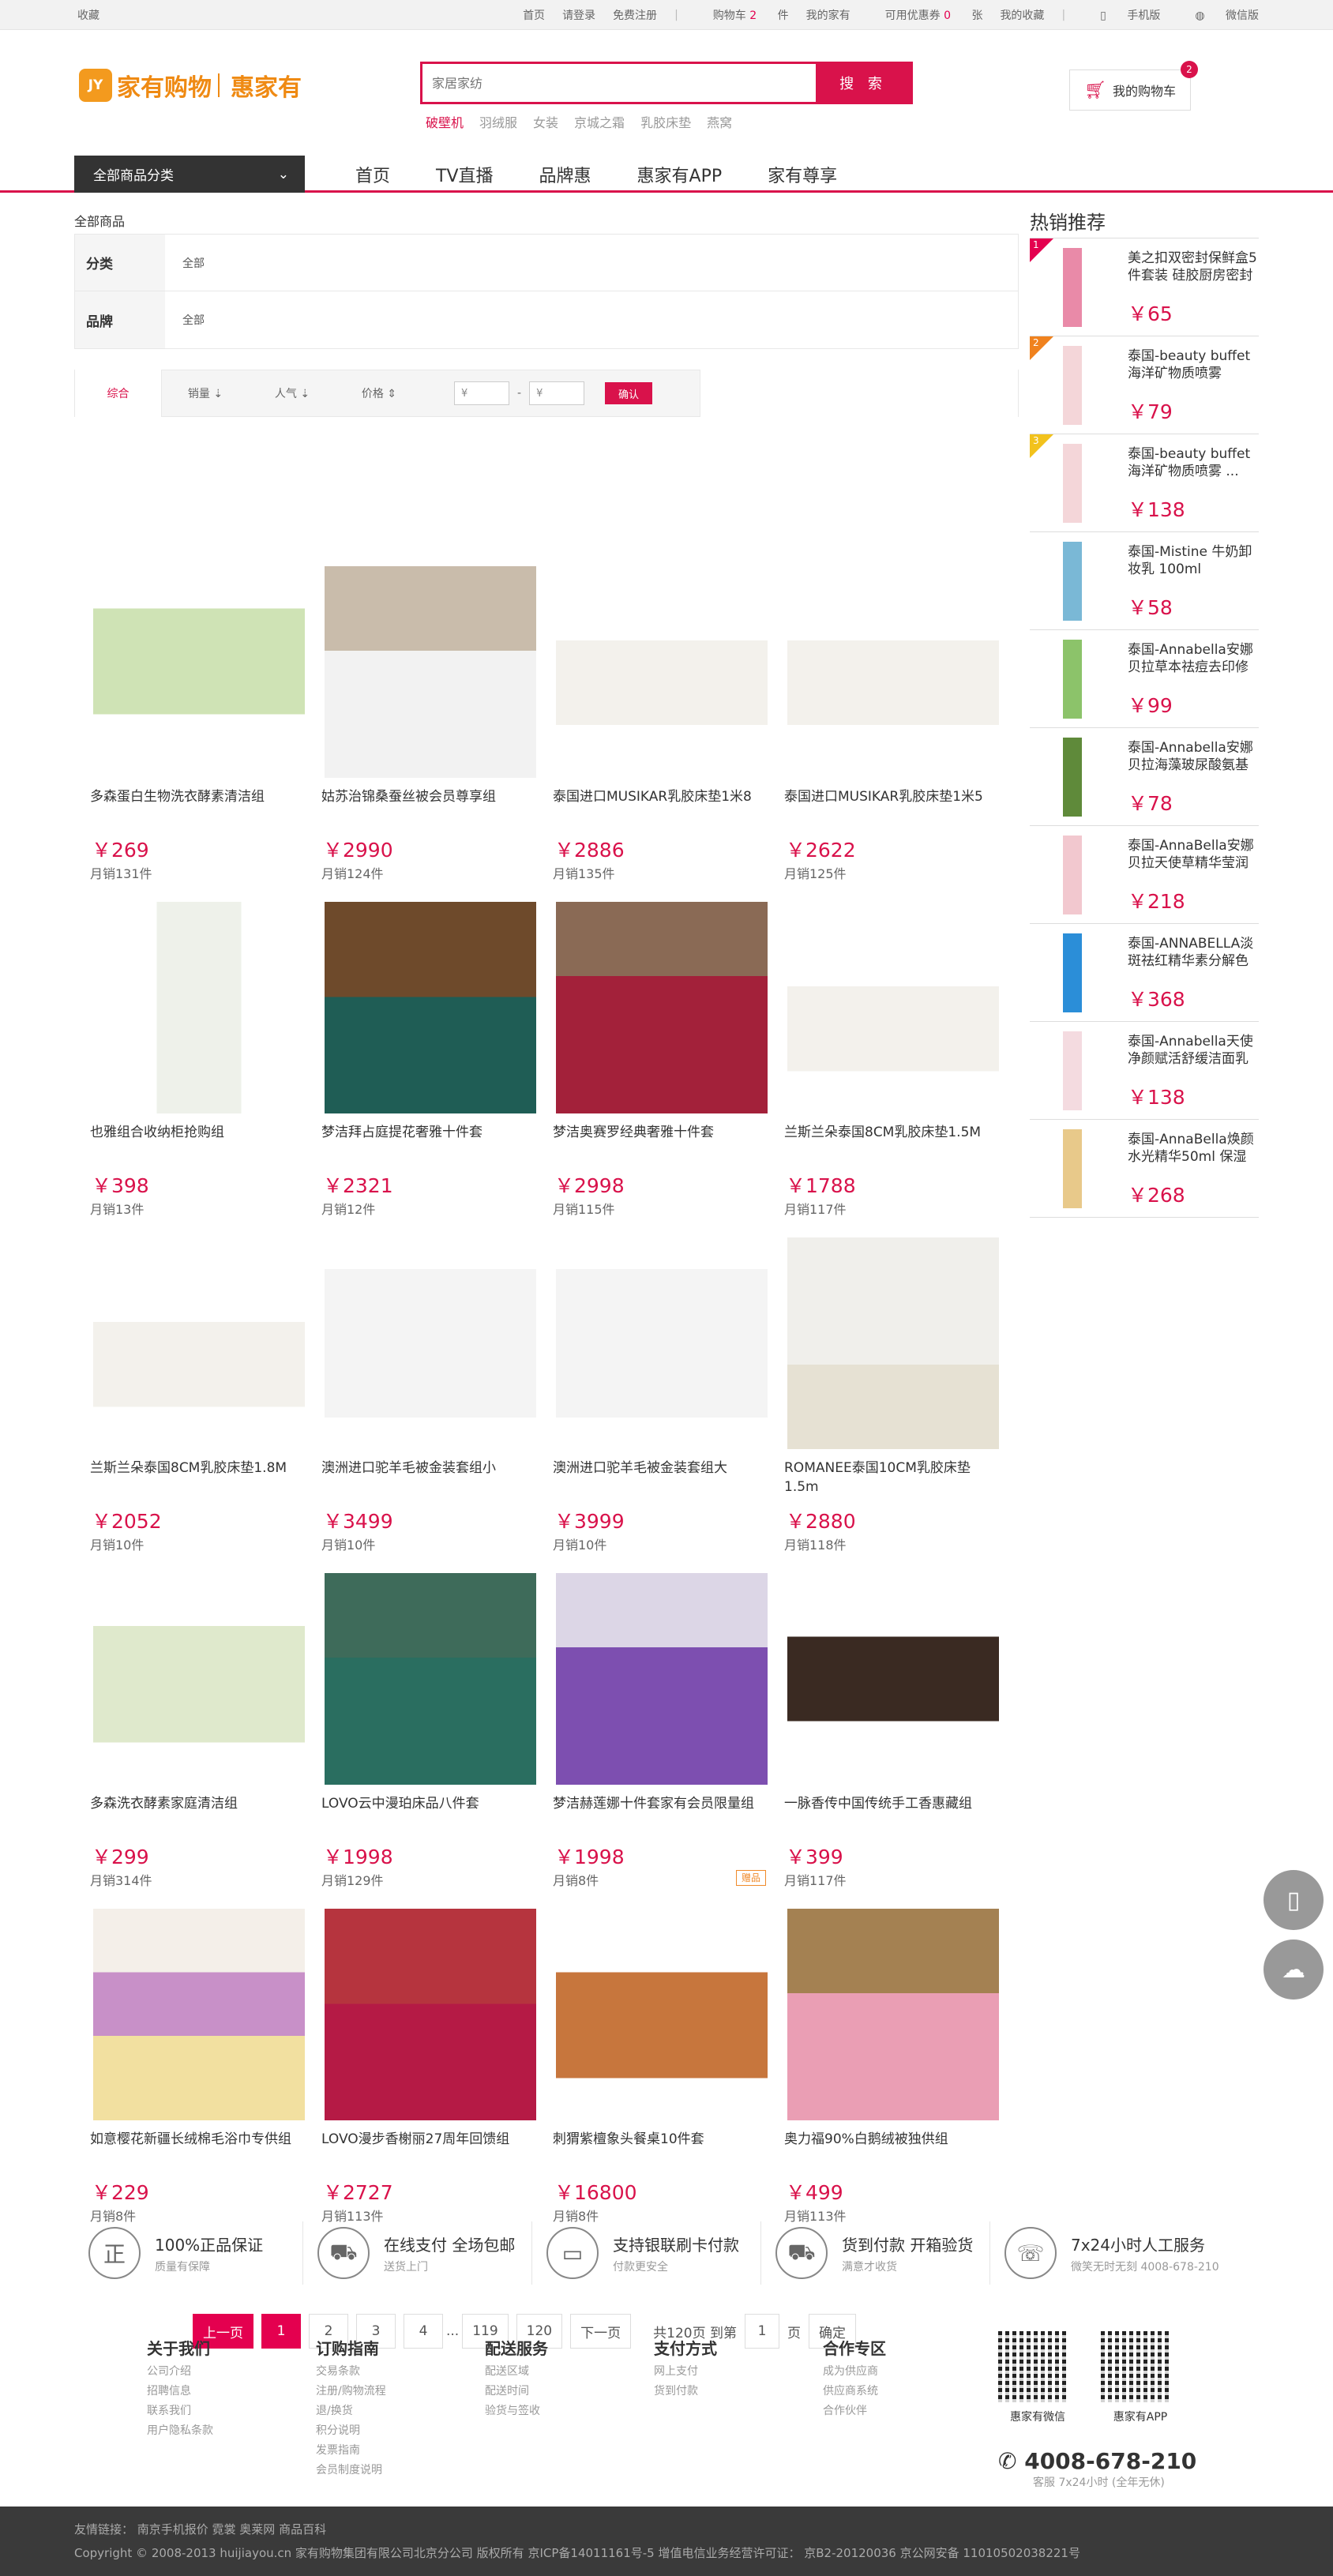 This screenshot has width=1333, height=2576. What do you see at coordinates (666, 2529) in the screenshot?
I see `friend-links: 友情链接： 南京手机报价 霓裳 奥莱网 商品百科` at bounding box center [666, 2529].